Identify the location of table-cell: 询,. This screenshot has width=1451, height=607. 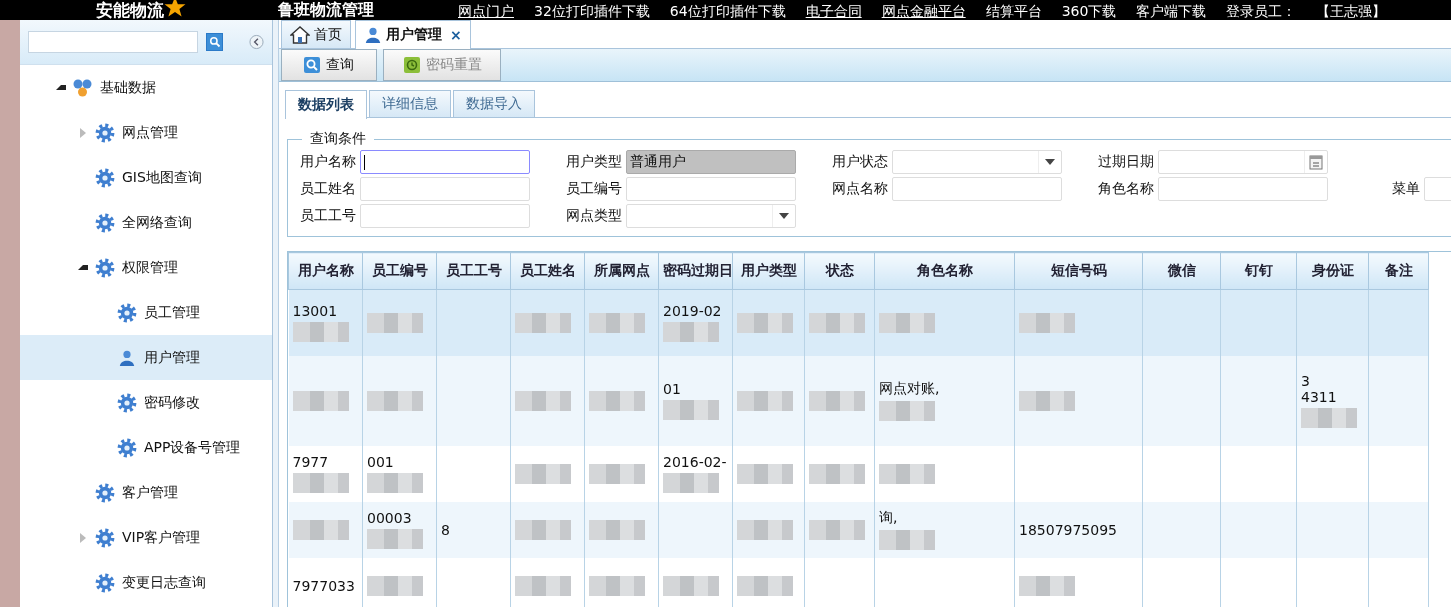
(888, 518).